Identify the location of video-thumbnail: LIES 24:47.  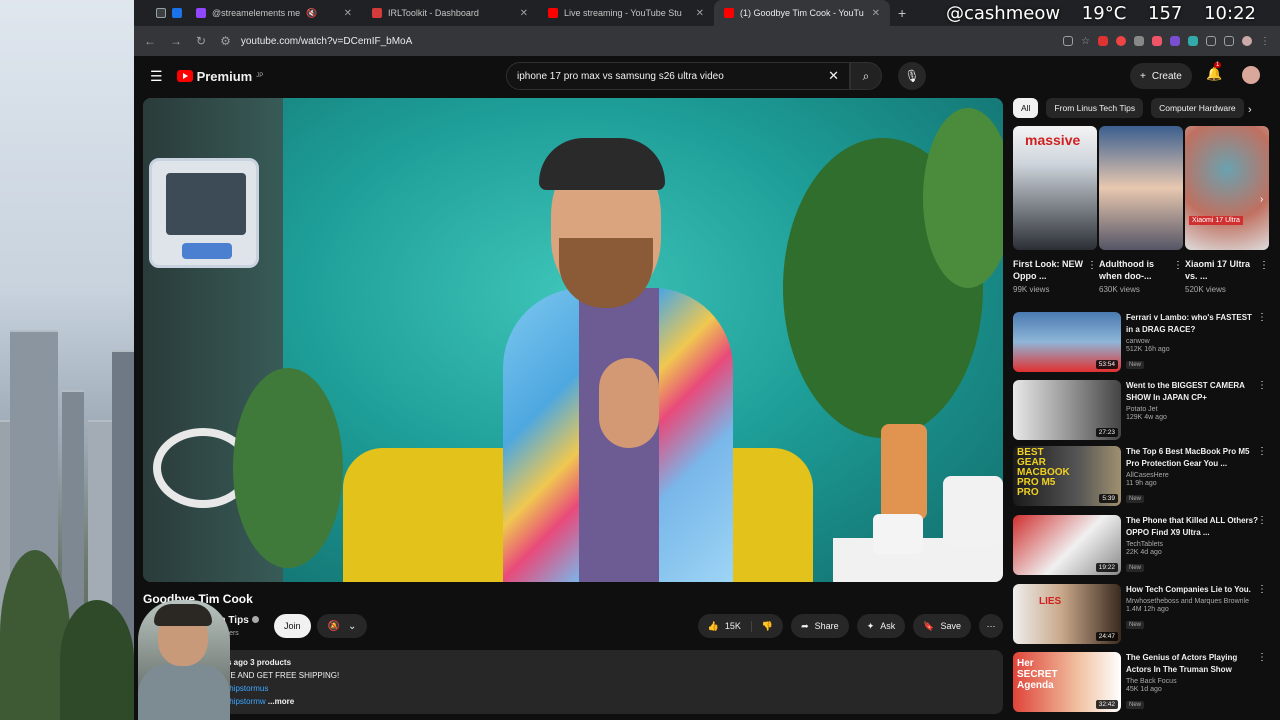
(1067, 614).